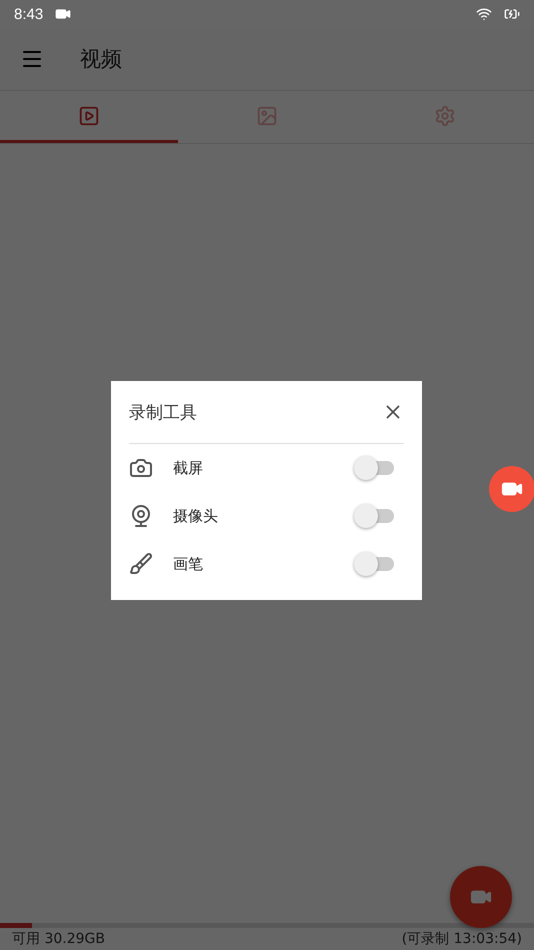 This screenshot has height=950, width=534. What do you see at coordinates (484, 14) in the screenshot?
I see `wifi-icon` at bounding box center [484, 14].